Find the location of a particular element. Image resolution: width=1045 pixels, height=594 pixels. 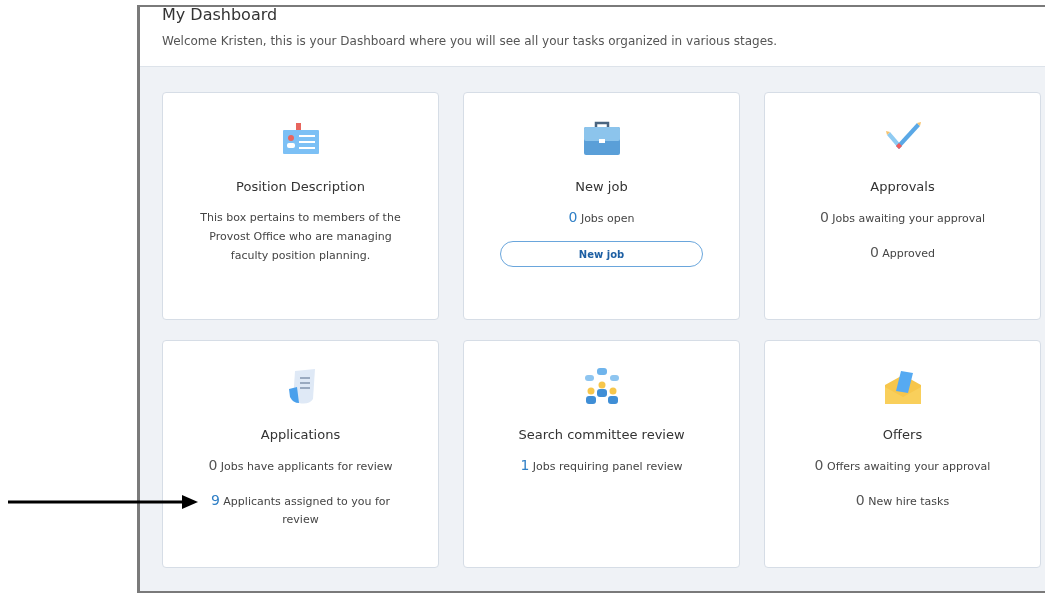

card-title: New job is located at coordinates (601, 186).